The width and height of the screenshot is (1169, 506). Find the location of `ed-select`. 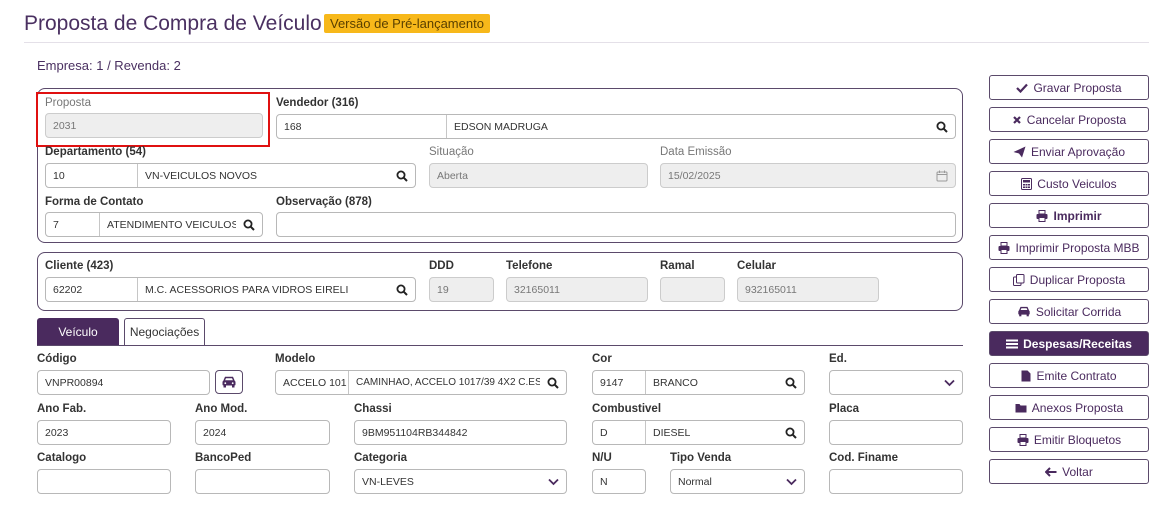

ed-select is located at coordinates (896, 382).